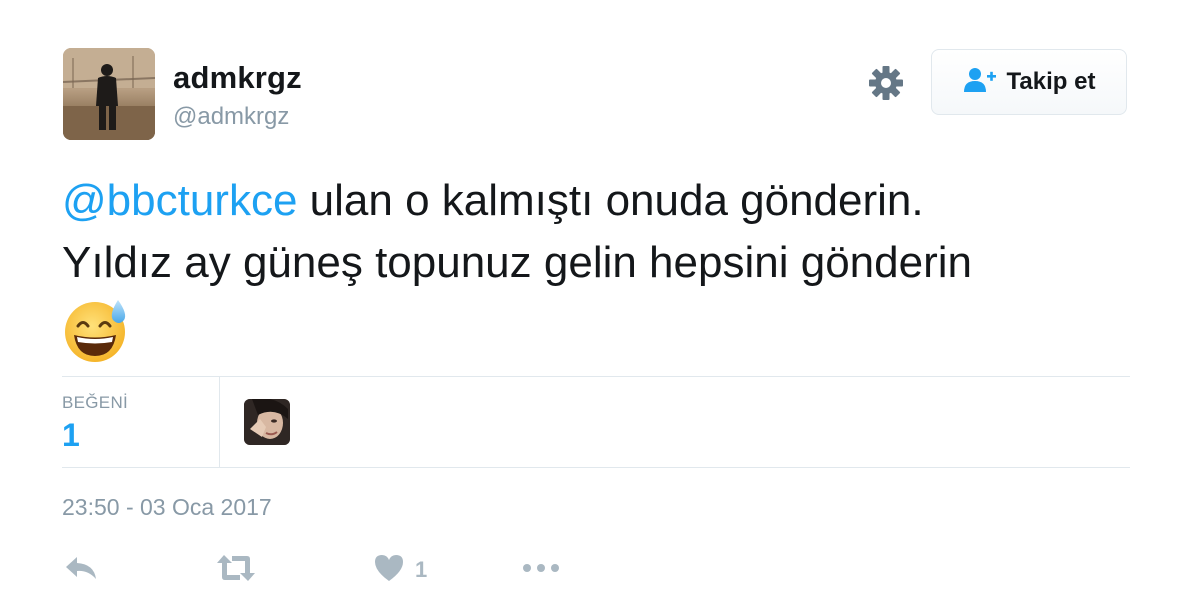  I want to click on like-button: 1, so click(400, 570).